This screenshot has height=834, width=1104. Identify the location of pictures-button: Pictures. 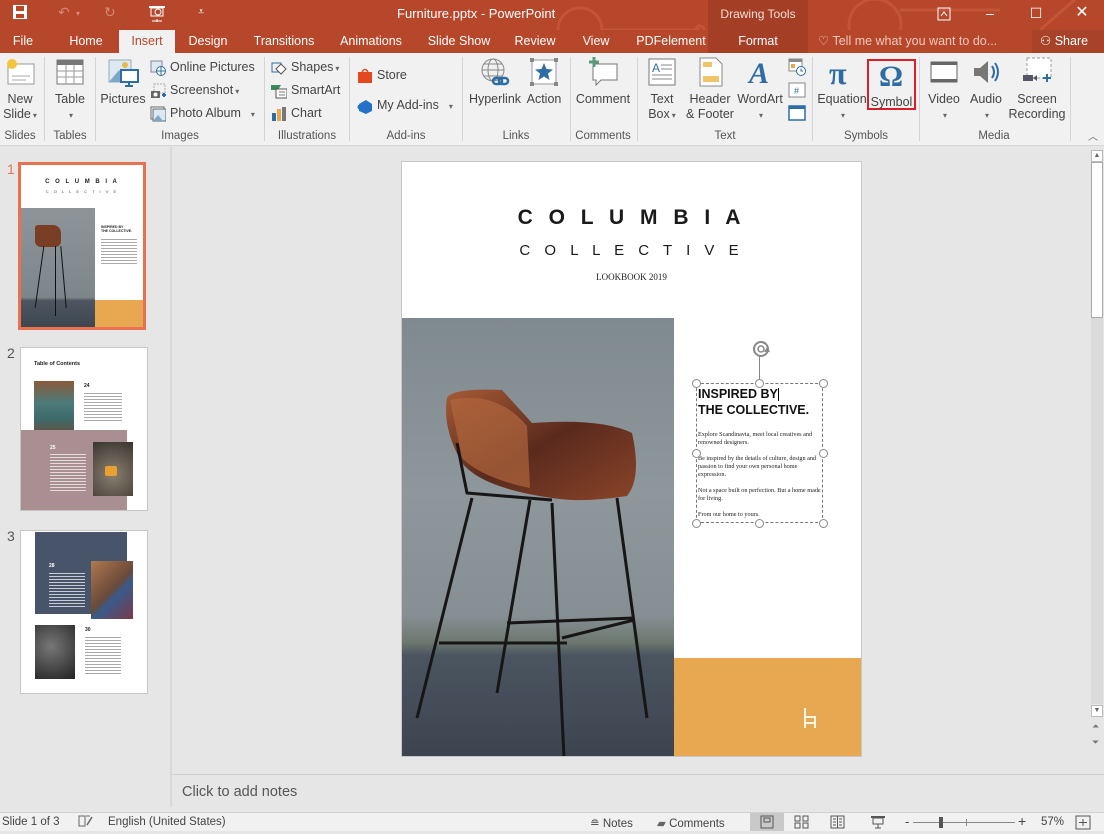
(123, 81).